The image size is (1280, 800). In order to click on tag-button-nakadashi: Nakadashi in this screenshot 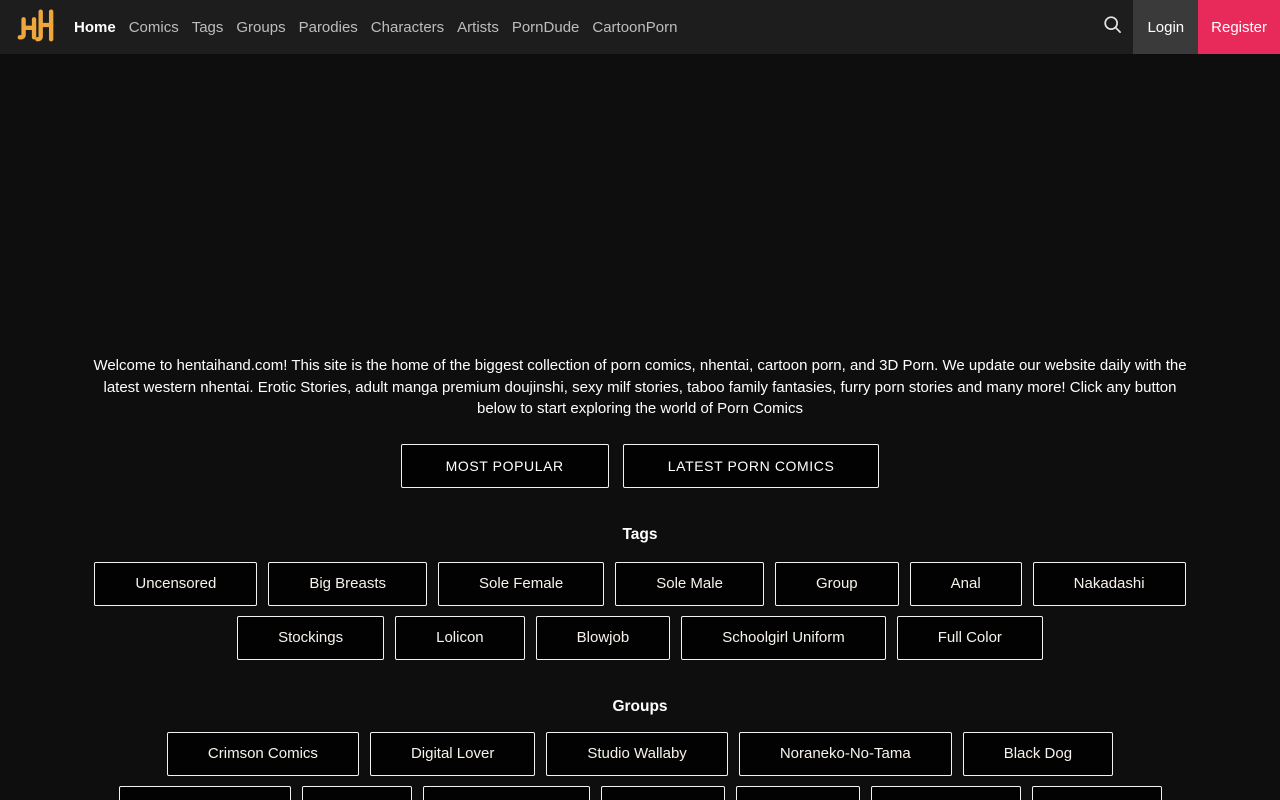, I will do `click(1109, 583)`.